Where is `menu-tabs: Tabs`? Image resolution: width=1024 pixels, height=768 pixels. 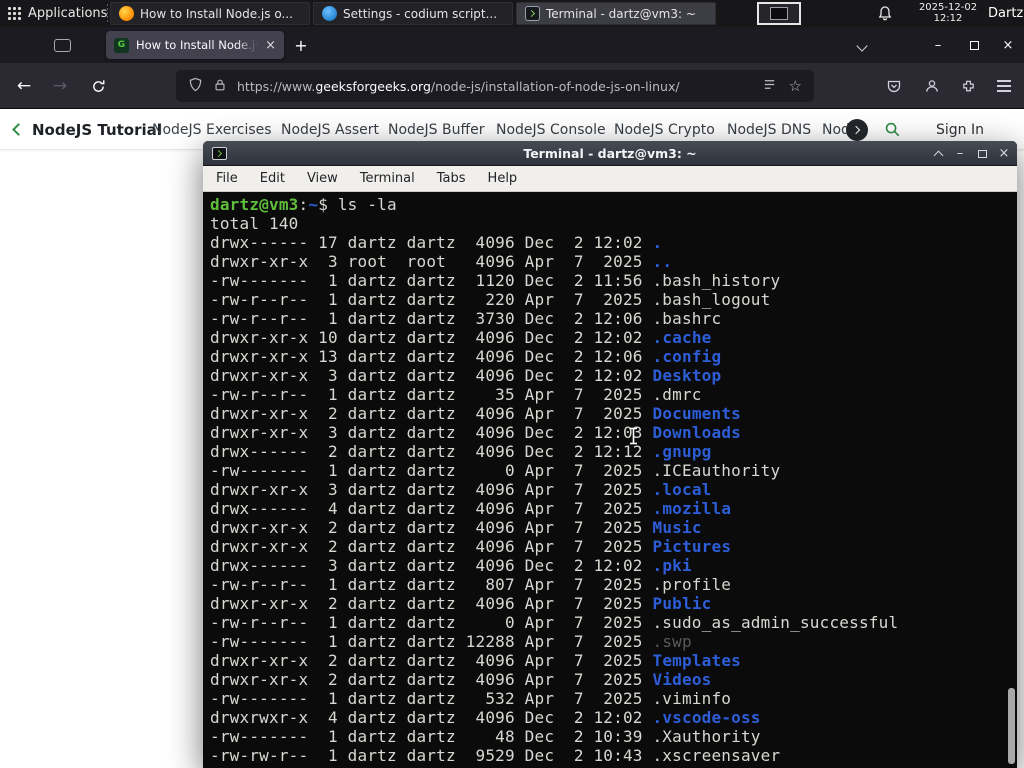
menu-tabs: Tabs is located at coordinates (451, 178).